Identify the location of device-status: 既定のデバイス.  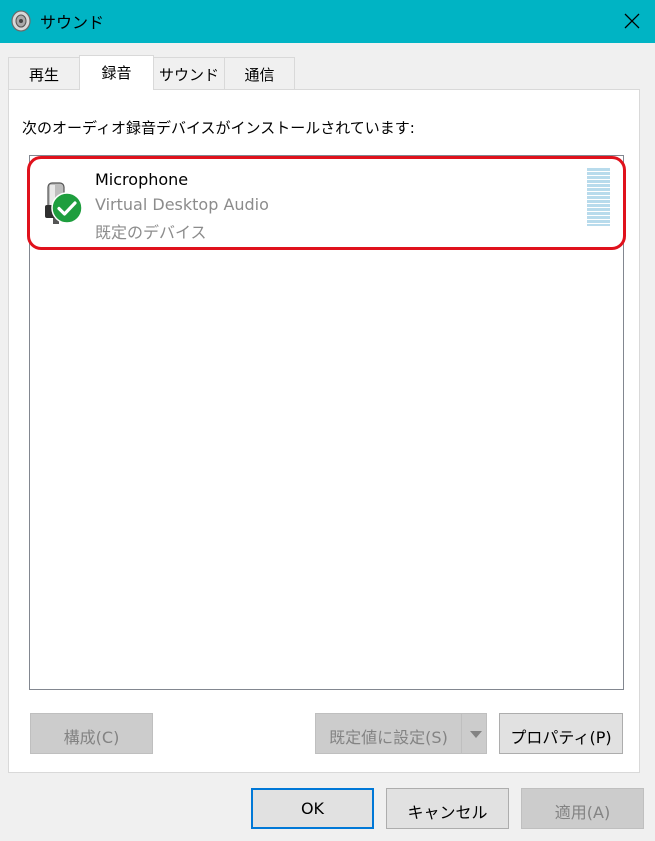
(151, 232).